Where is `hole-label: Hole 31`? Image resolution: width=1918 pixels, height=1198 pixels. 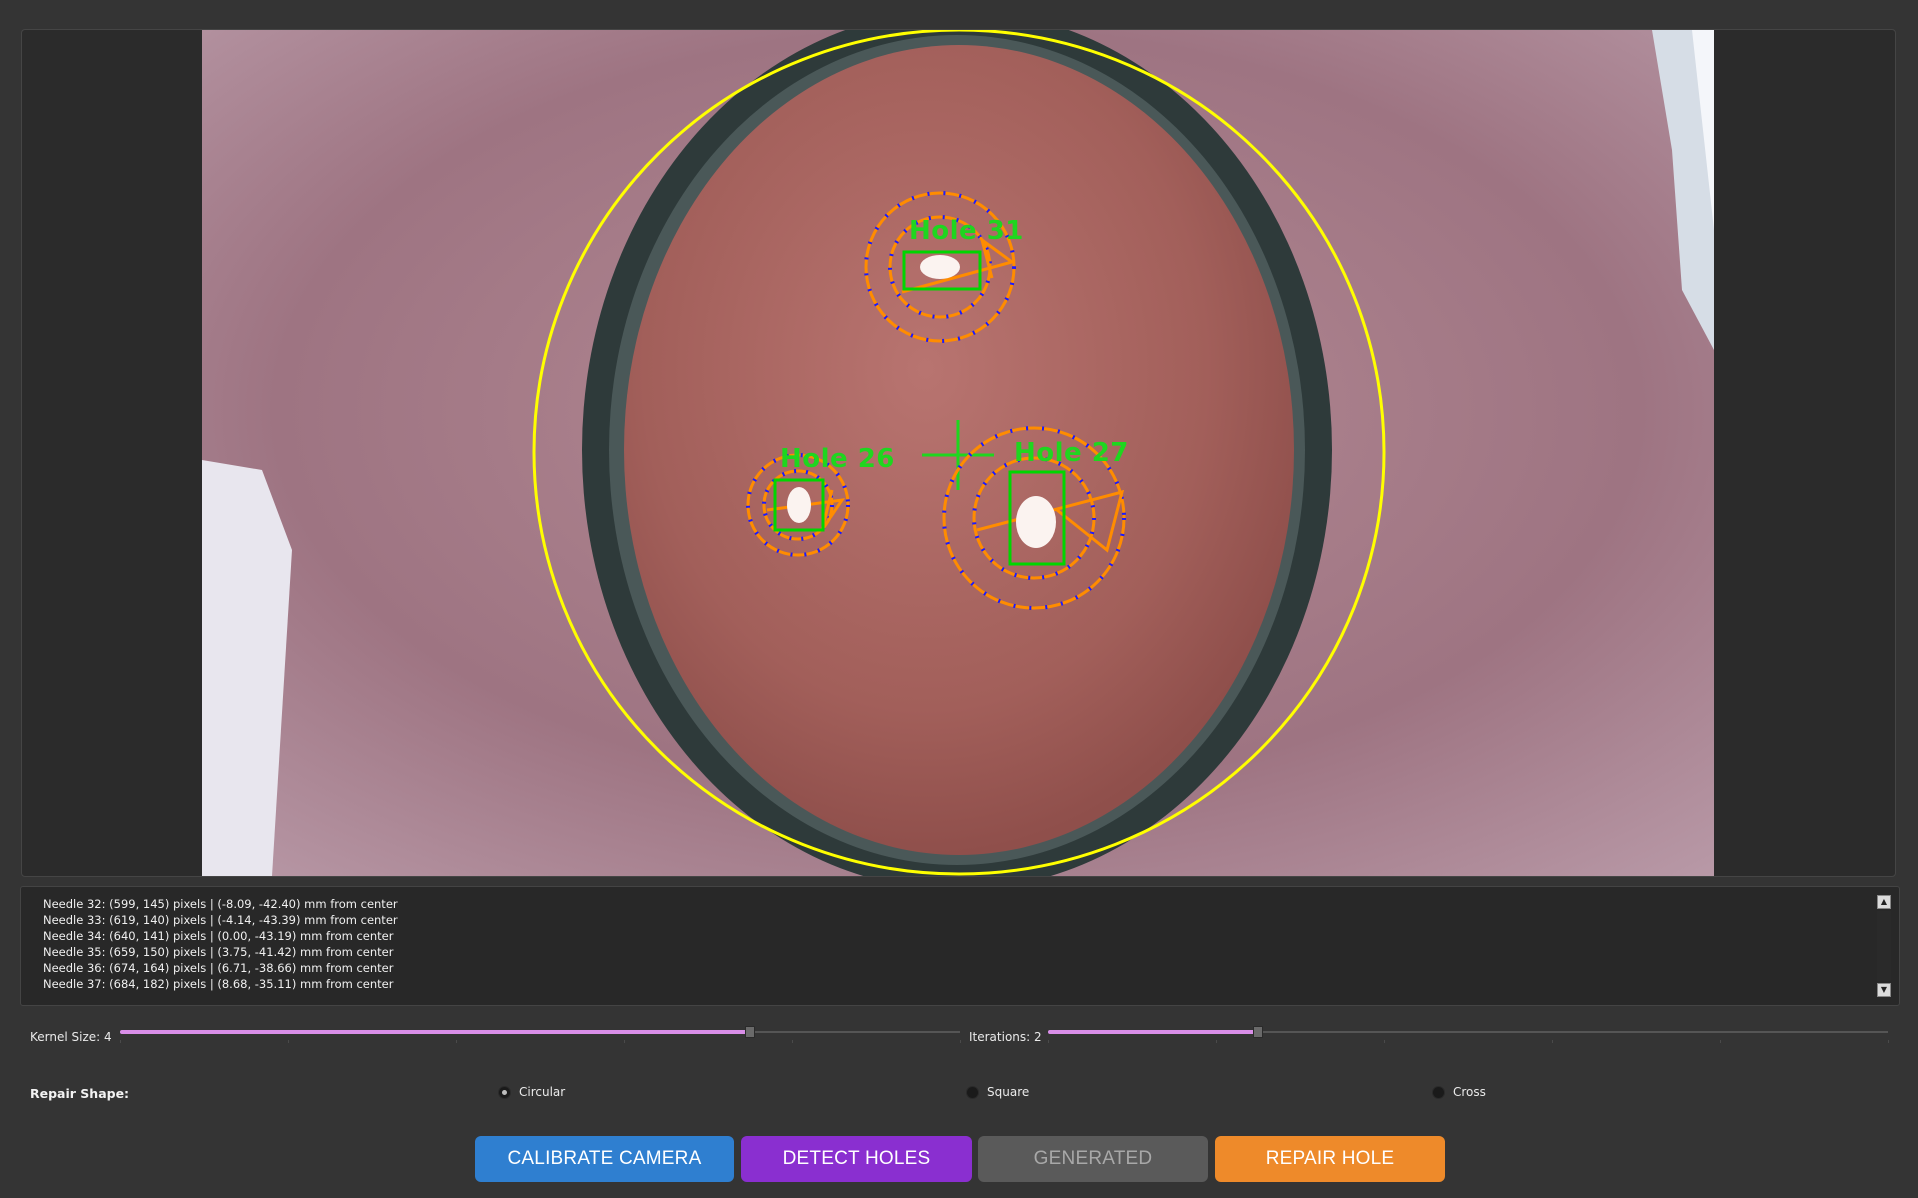 hole-label: Hole 31 is located at coordinates (966, 231).